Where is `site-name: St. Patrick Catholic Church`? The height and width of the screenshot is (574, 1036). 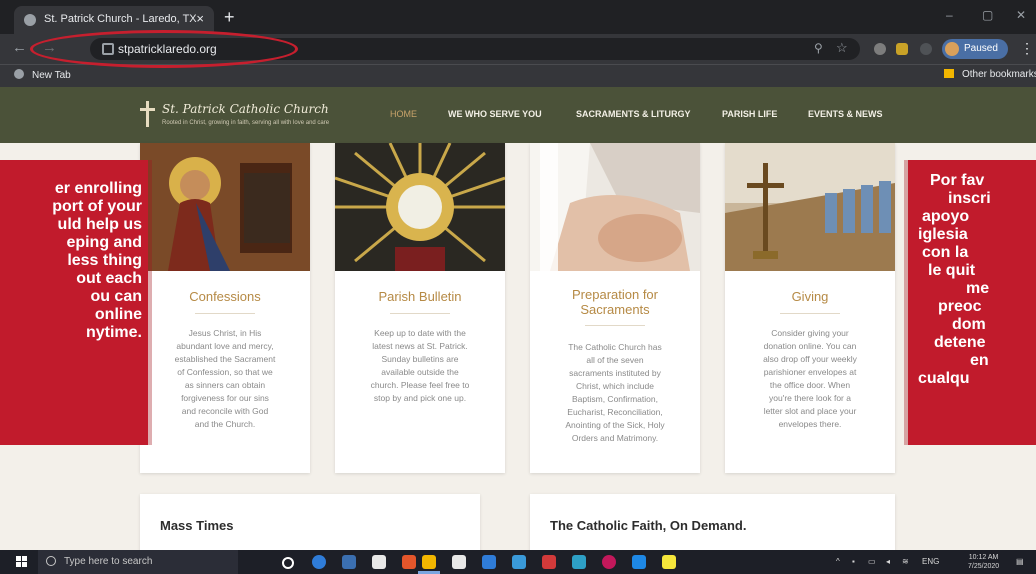 site-name: St. Patrick Catholic Church is located at coordinates (245, 109).